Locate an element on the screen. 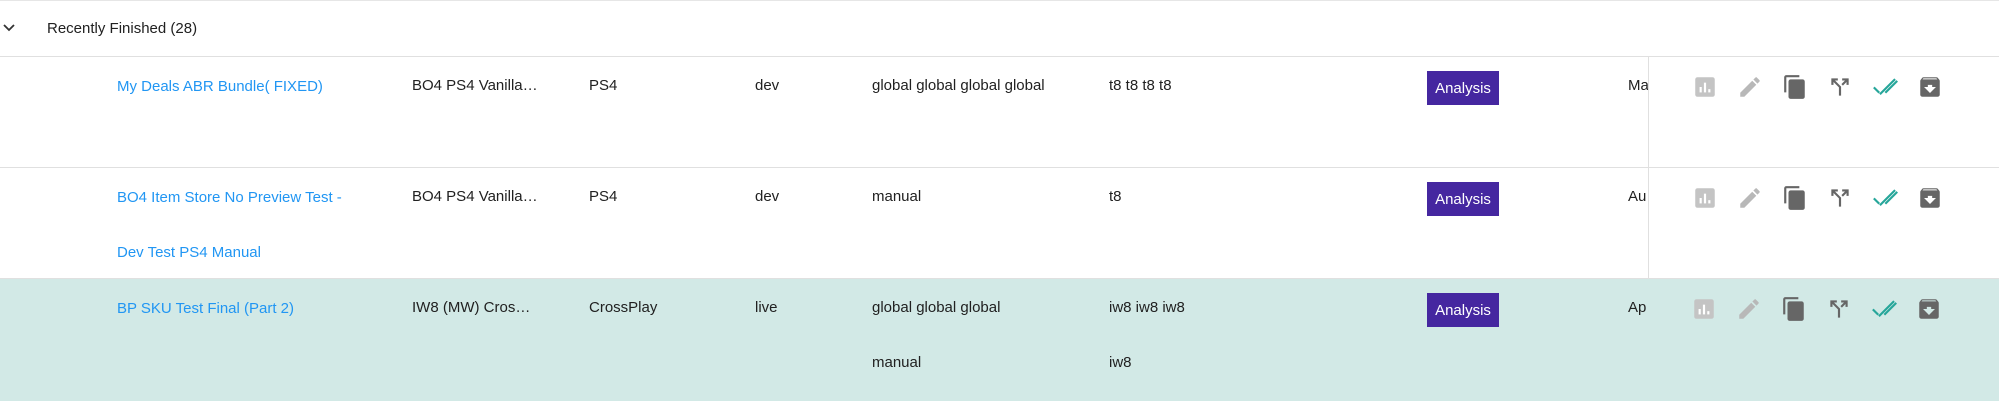 This screenshot has width=1999, height=401. group-header: Recently Finished (28) is located at coordinates (999, 28).